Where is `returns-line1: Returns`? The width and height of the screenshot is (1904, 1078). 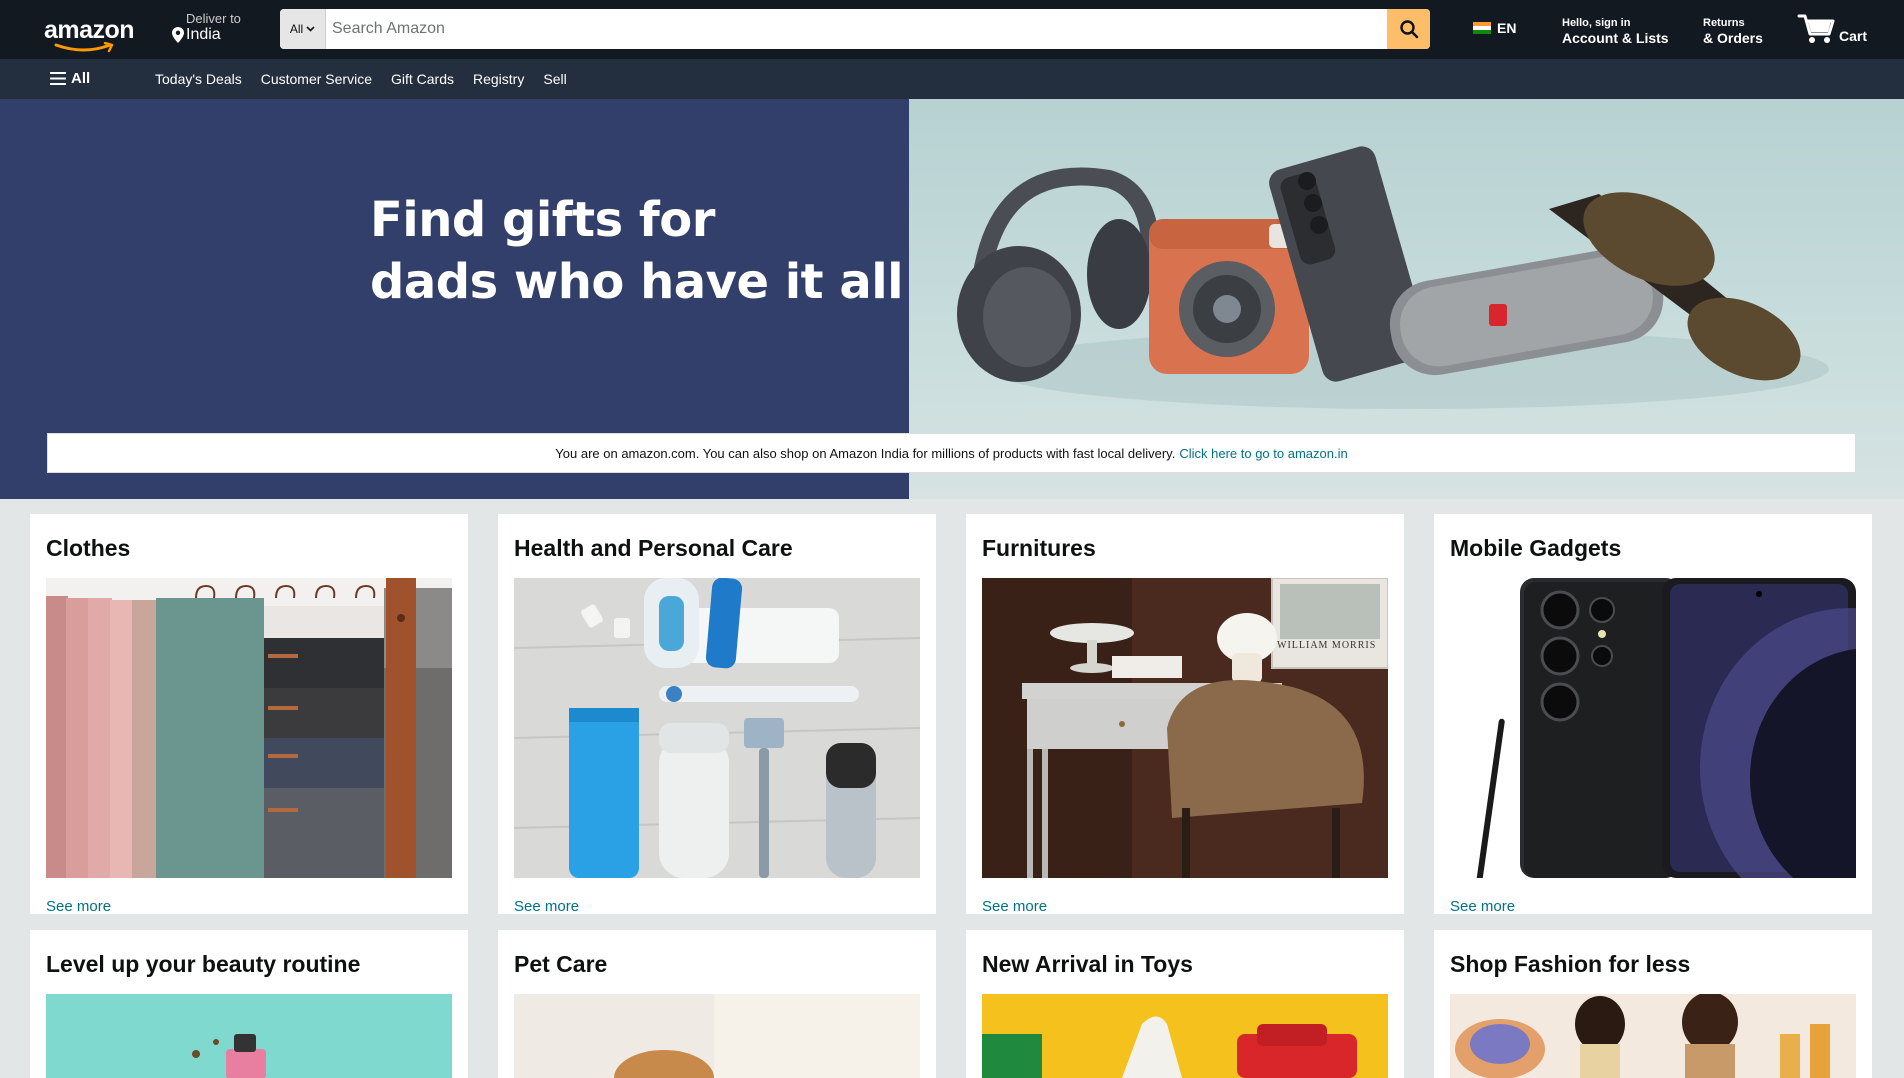
returns-line1: Returns is located at coordinates (1724, 23).